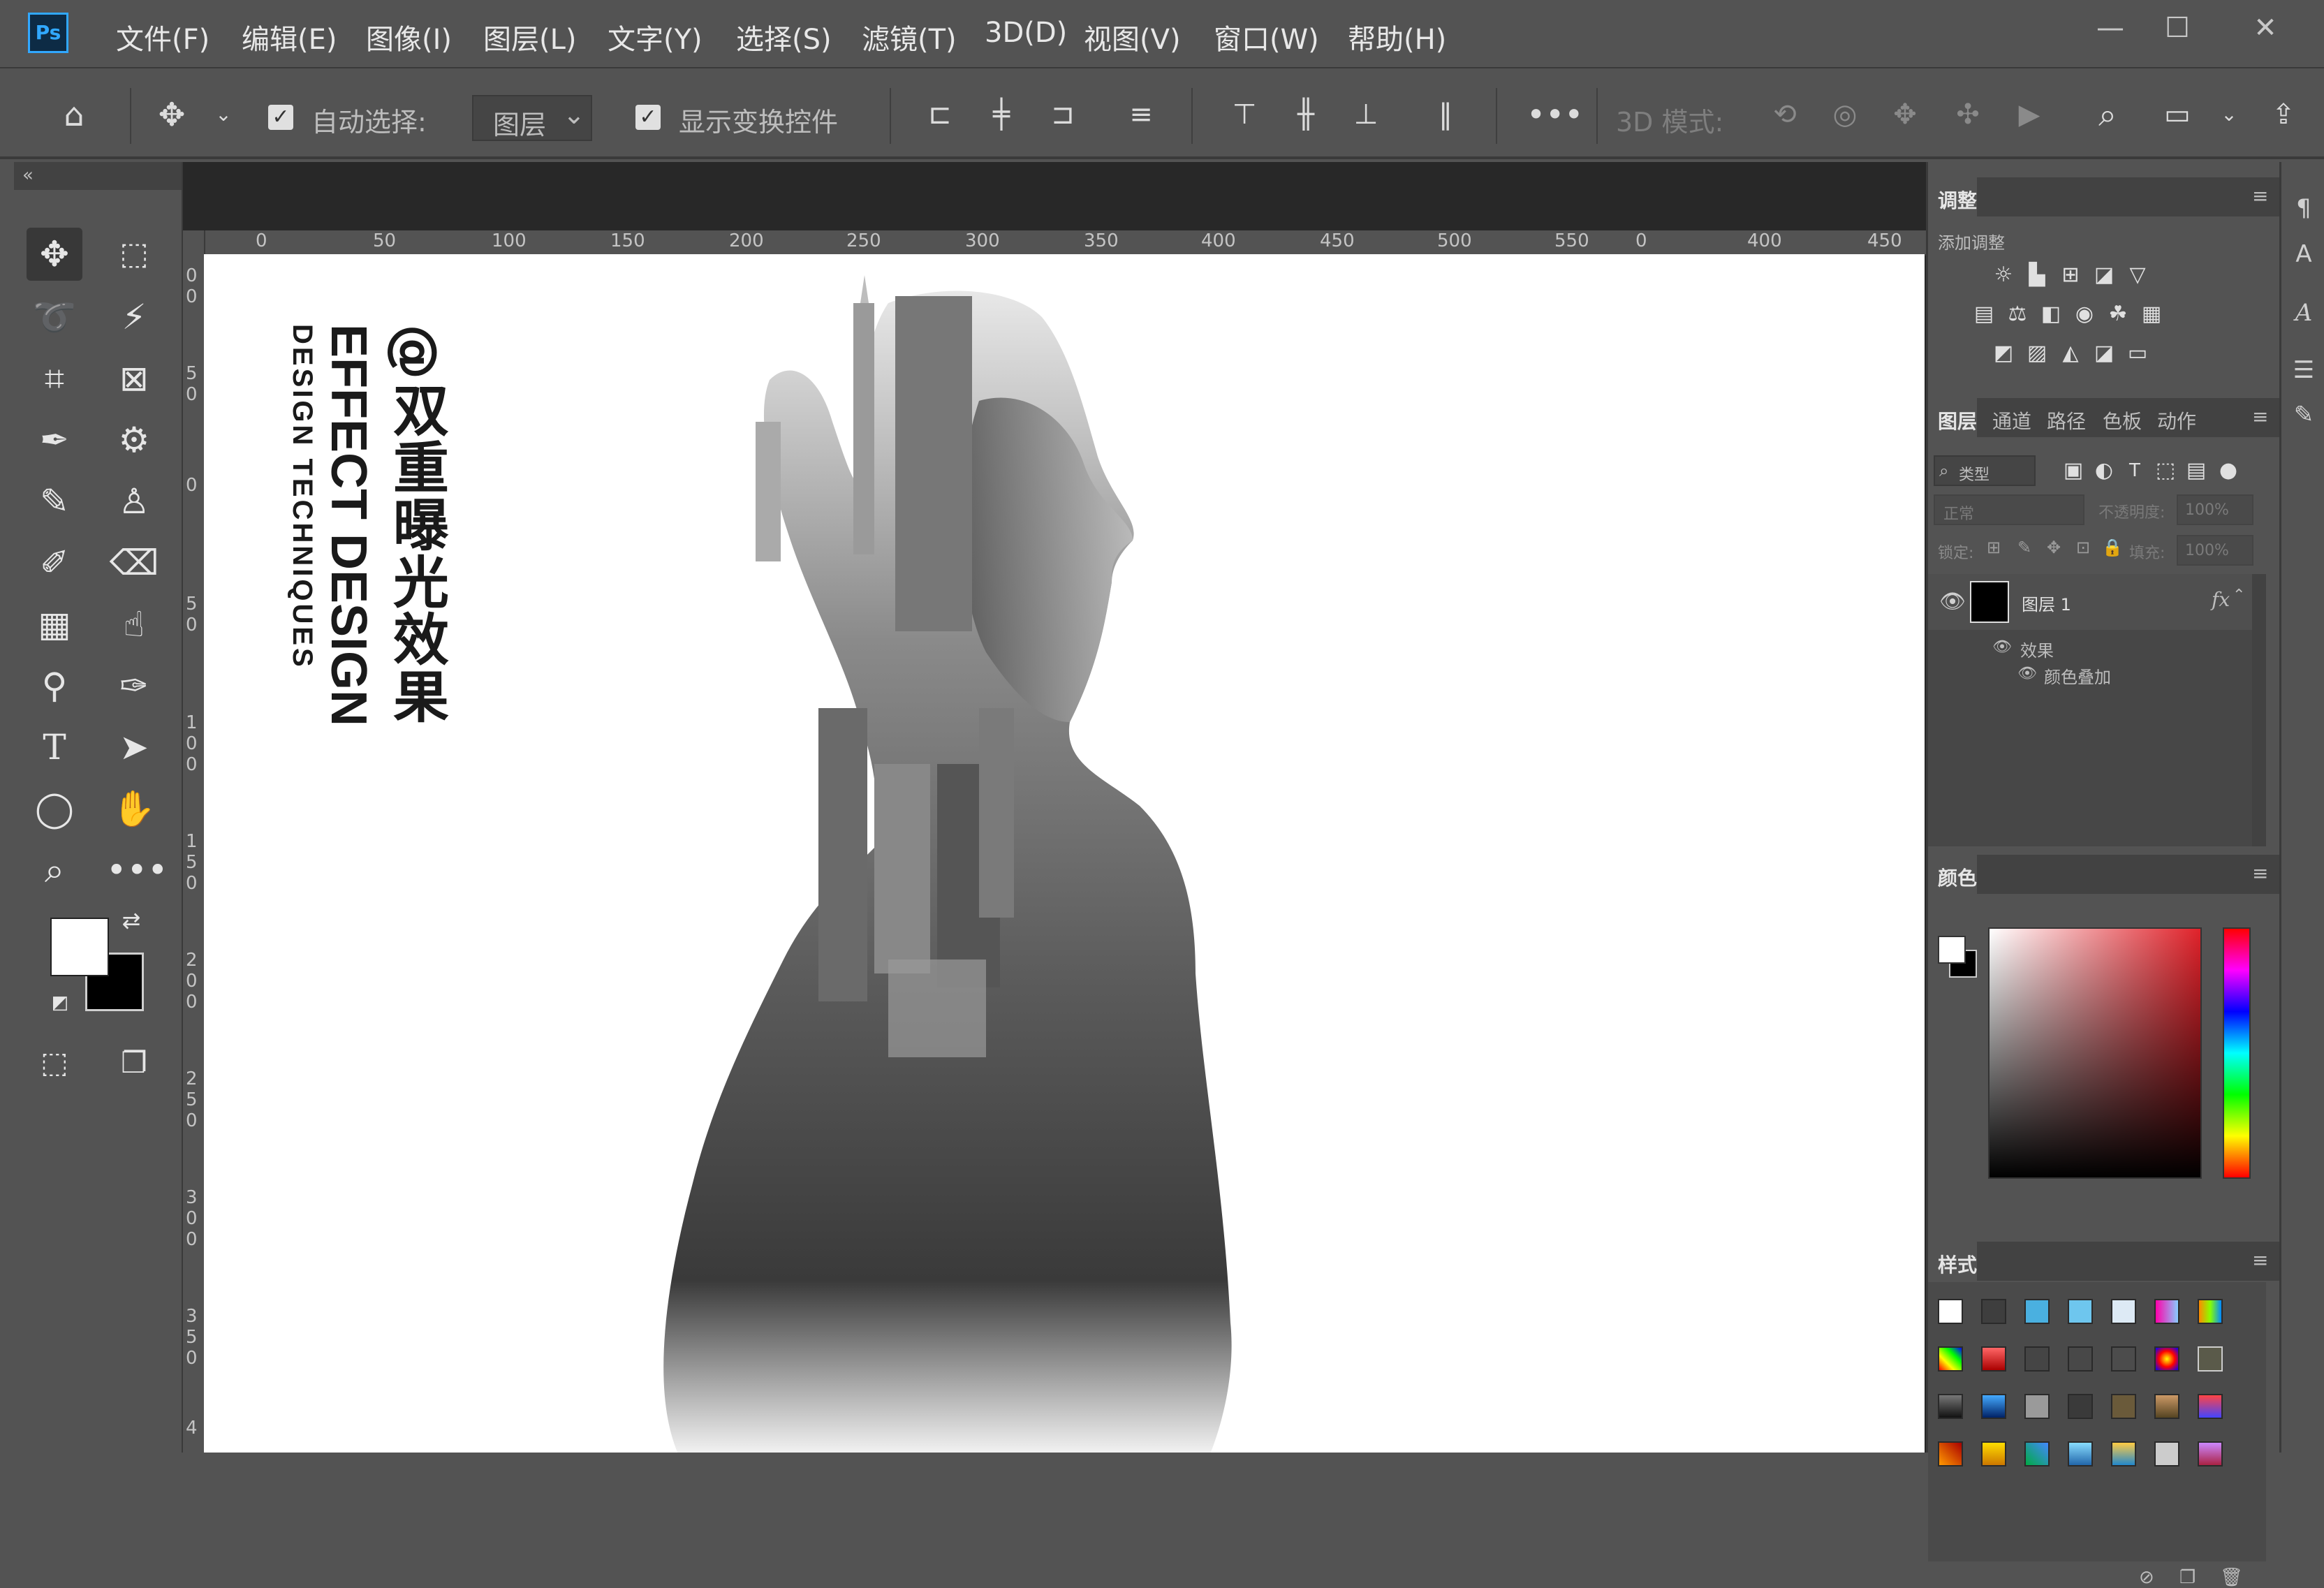  Describe the element at coordinates (2037, 275) in the screenshot. I see `levels-icon: ▙` at that location.